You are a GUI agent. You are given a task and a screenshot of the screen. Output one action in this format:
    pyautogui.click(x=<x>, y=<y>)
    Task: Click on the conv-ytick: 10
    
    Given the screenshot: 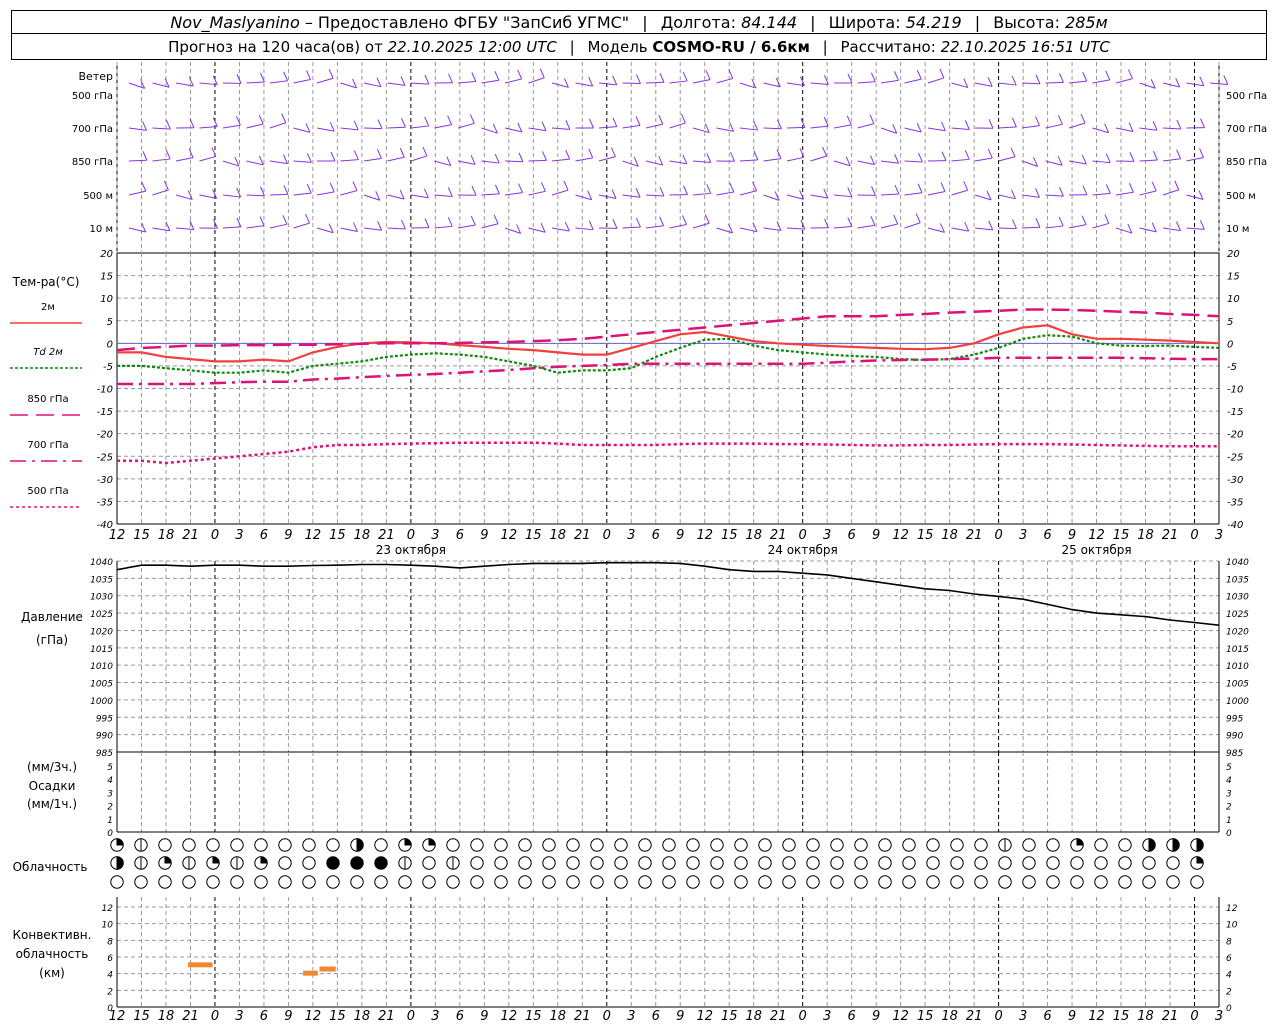 What is the action you would take?
    pyautogui.click(x=108, y=926)
    